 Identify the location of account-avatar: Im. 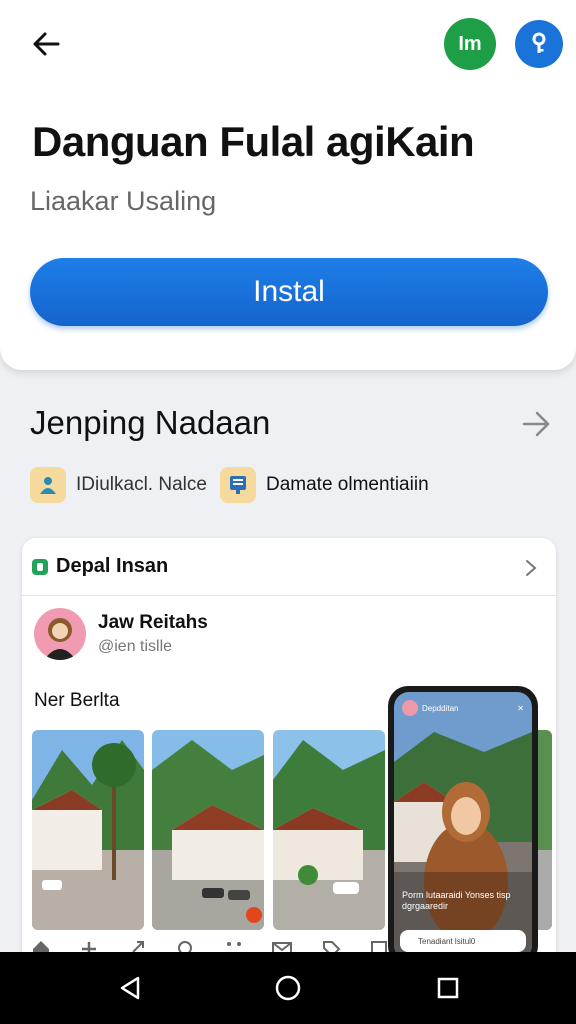
(470, 44).